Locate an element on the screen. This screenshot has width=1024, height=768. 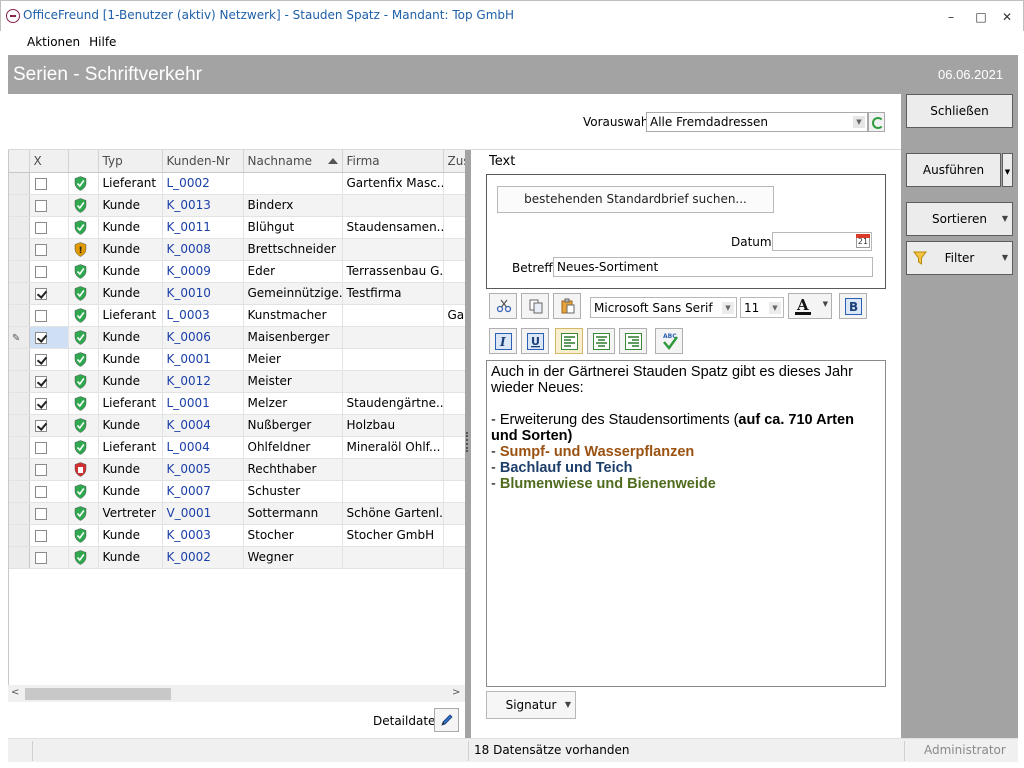
execute-button: Ausführen is located at coordinates (953, 170).